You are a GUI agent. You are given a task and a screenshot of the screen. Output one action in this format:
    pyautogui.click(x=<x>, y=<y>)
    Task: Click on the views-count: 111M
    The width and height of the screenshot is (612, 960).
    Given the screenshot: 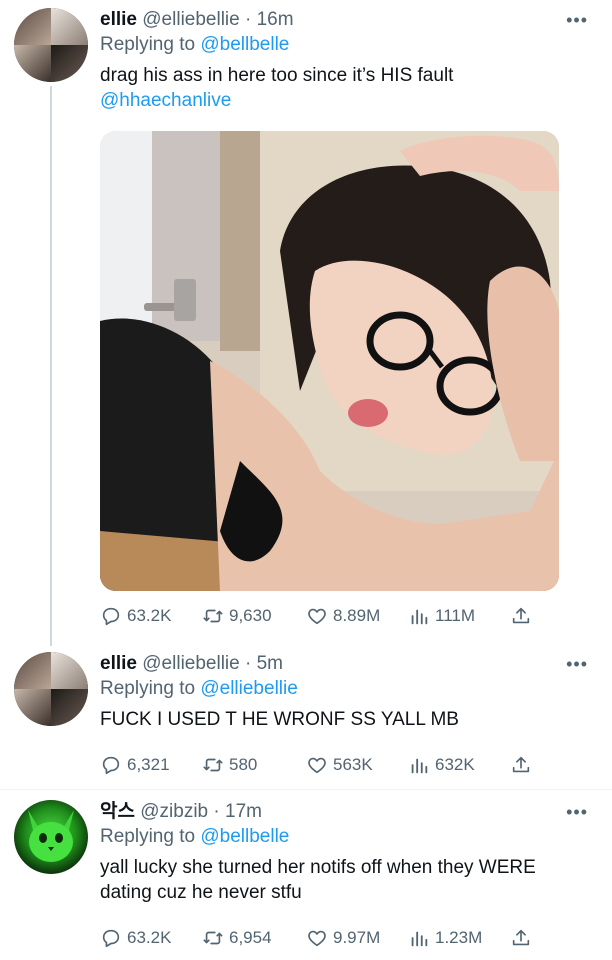 What is the action you would take?
    pyautogui.click(x=455, y=615)
    